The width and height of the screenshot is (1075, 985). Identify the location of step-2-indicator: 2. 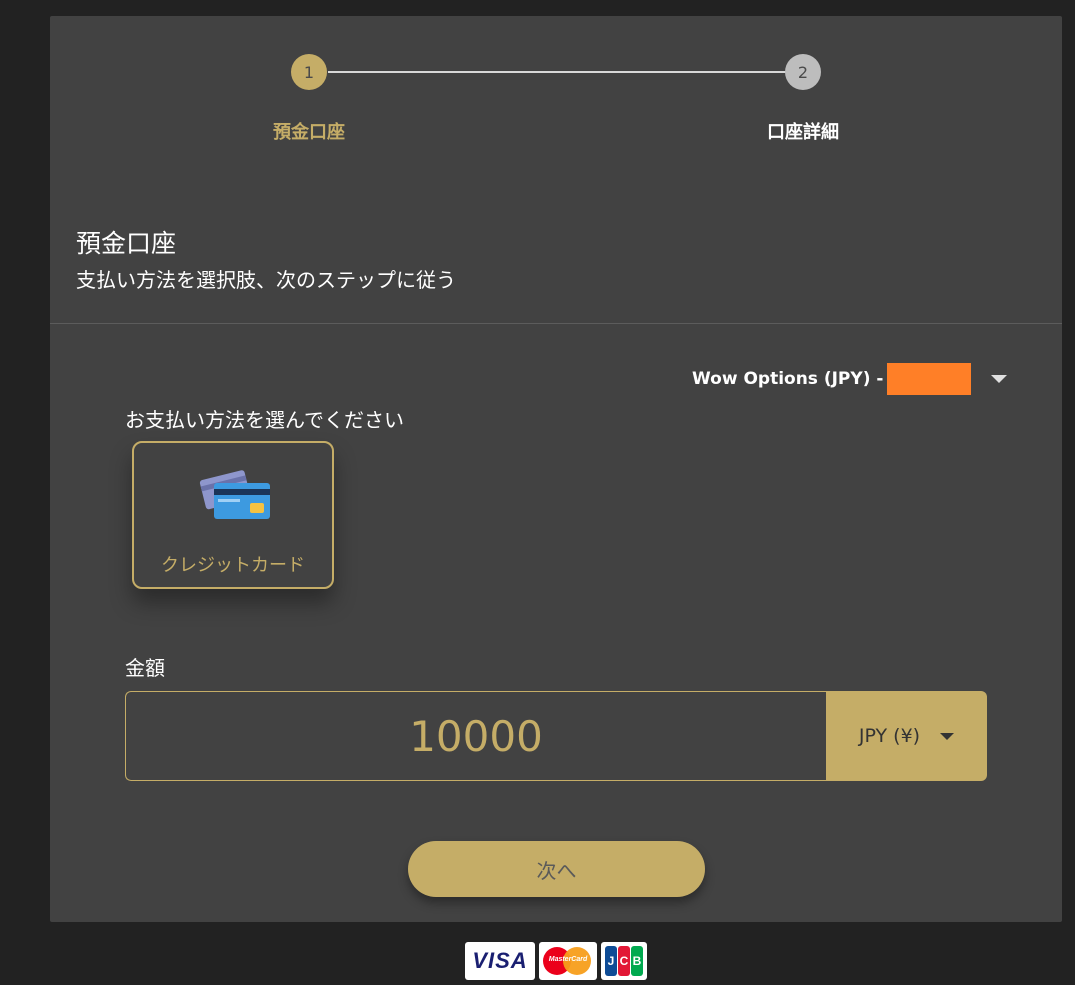
(803, 72).